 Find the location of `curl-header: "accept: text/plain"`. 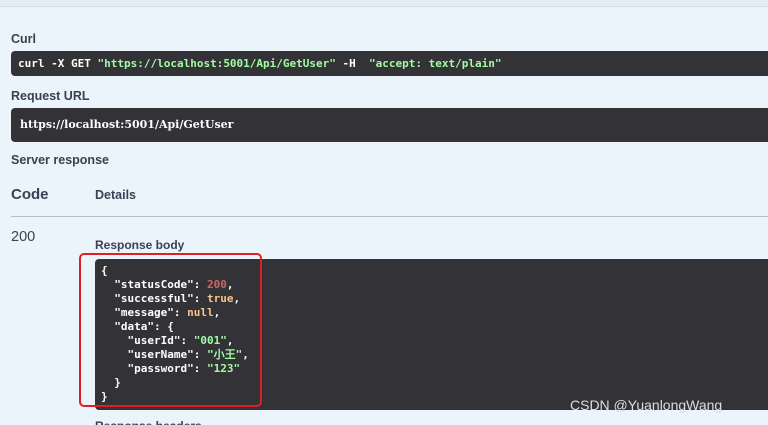

curl-header: "accept: text/plain" is located at coordinates (435, 63).